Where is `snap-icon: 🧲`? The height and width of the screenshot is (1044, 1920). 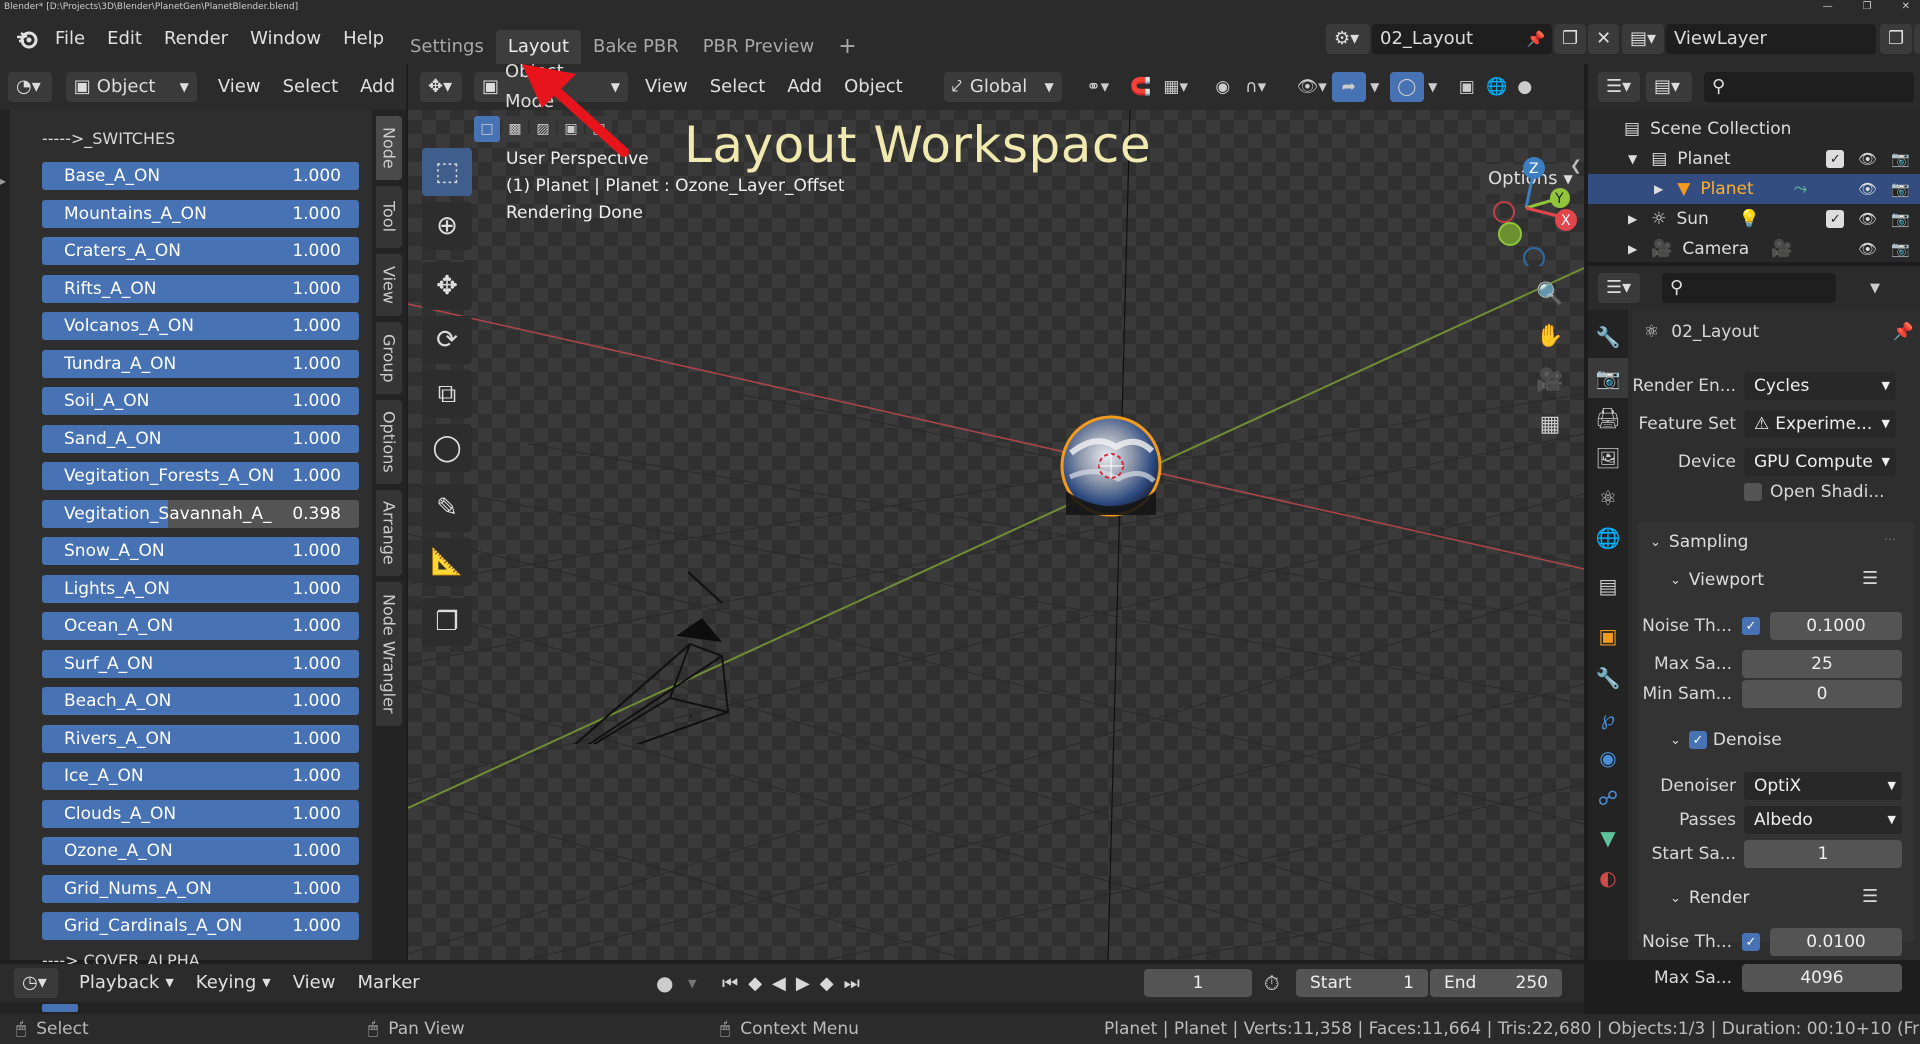 snap-icon: 🧲 is located at coordinates (1141, 87).